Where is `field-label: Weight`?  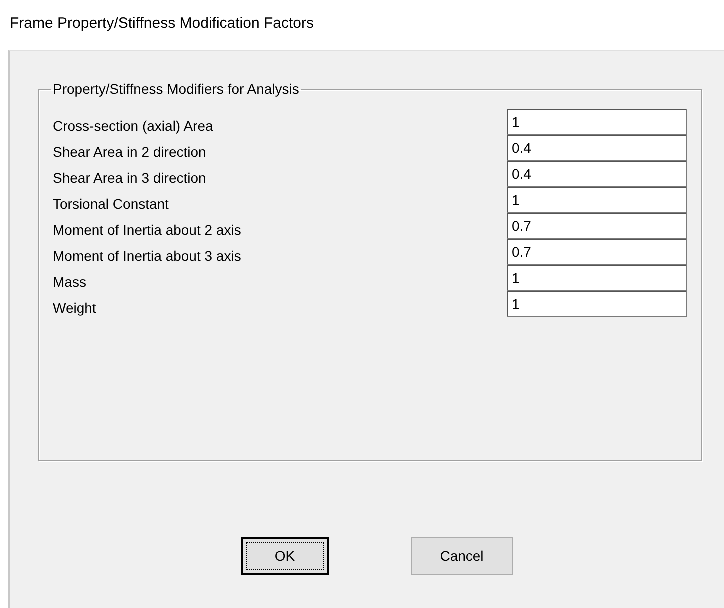 field-label: Weight is located at coordinates (74, 308).